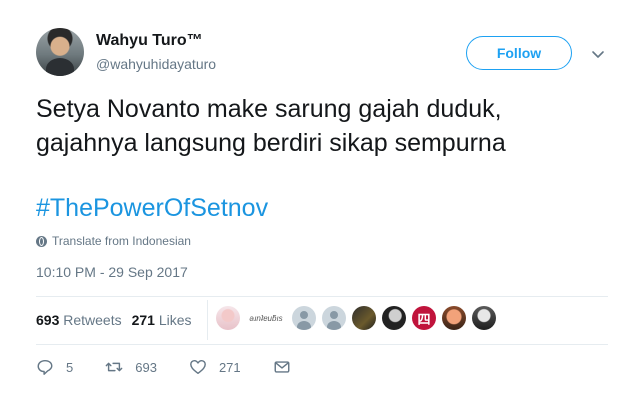  What do you see at coordinates (215, 367) in the screenshot?
I see `like-button: 271` at bounding box center [215, 367].